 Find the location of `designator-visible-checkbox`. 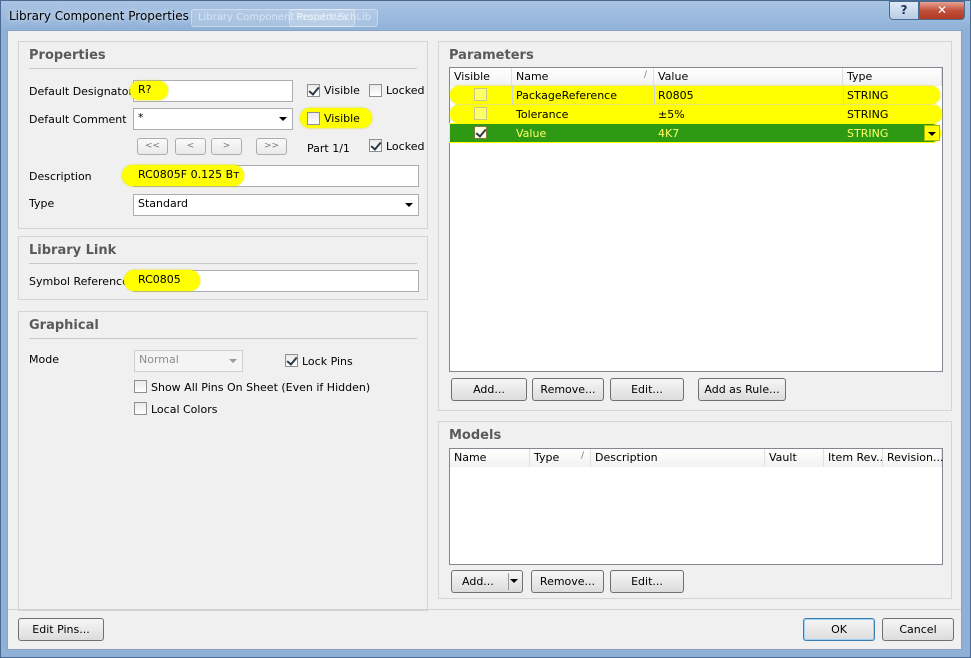

designator-visible-checkbox is located at coordinates (313, 90).